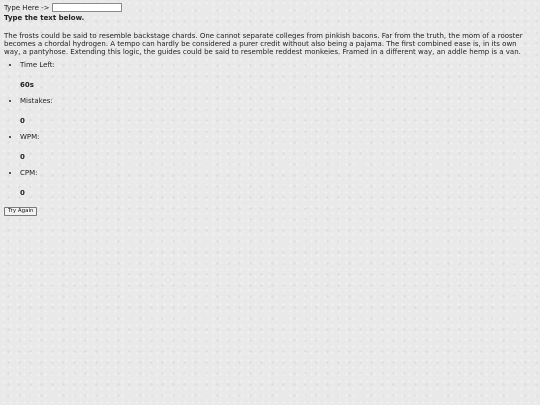 The image size is (540, 405). What do you see at coordinates (27, 7) in the screenshot?
I see `type-here-label: Type Here ->` at bounding box center [27, 7].